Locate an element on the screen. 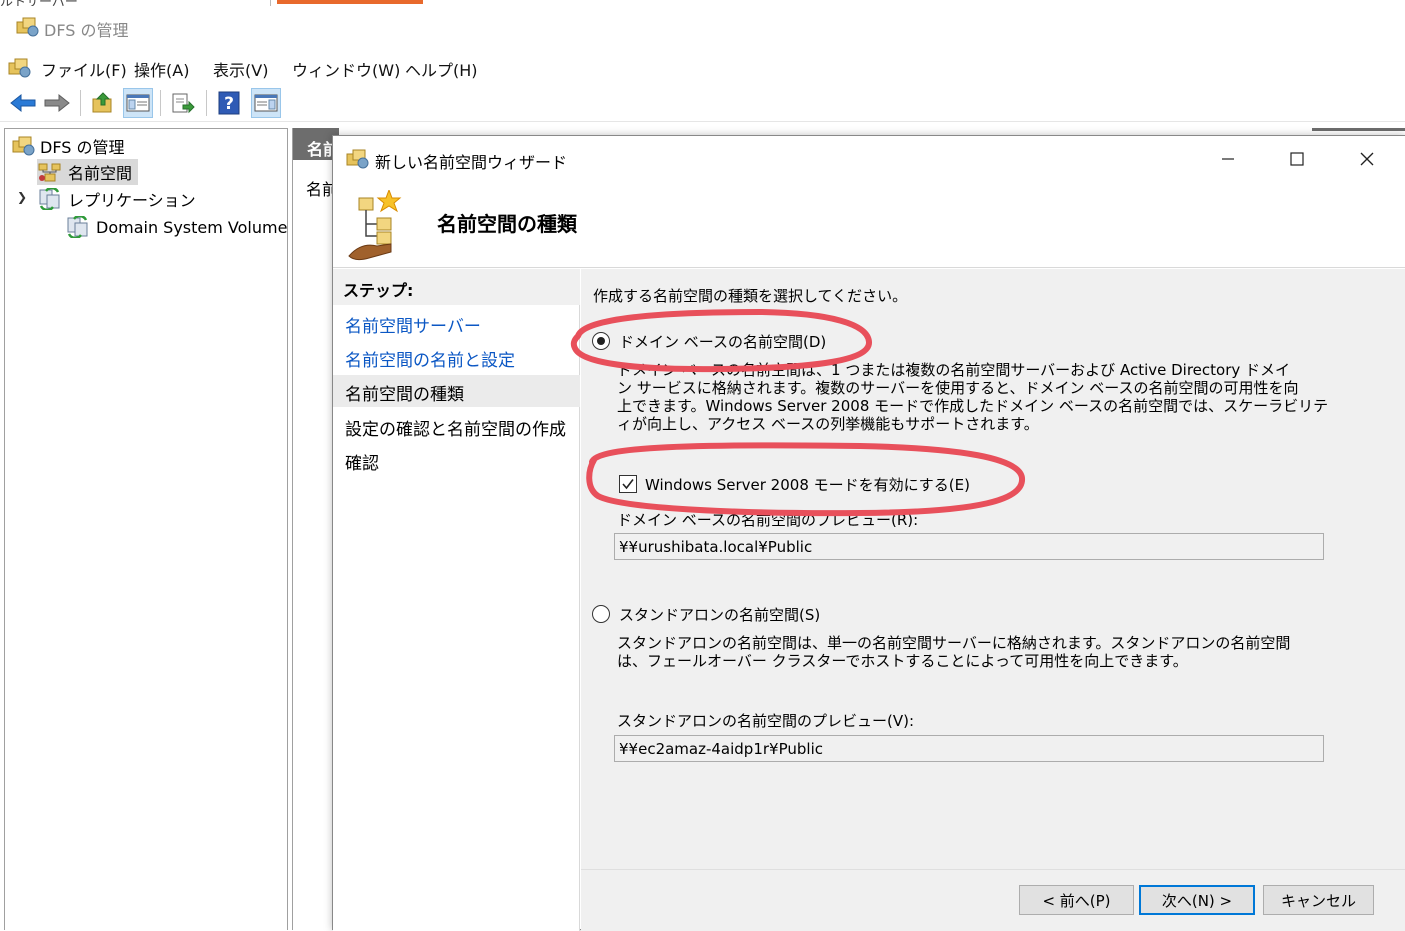 The width and height of the screenshot is (1405, 931). replication-icon is located at coordinates (50, 199).